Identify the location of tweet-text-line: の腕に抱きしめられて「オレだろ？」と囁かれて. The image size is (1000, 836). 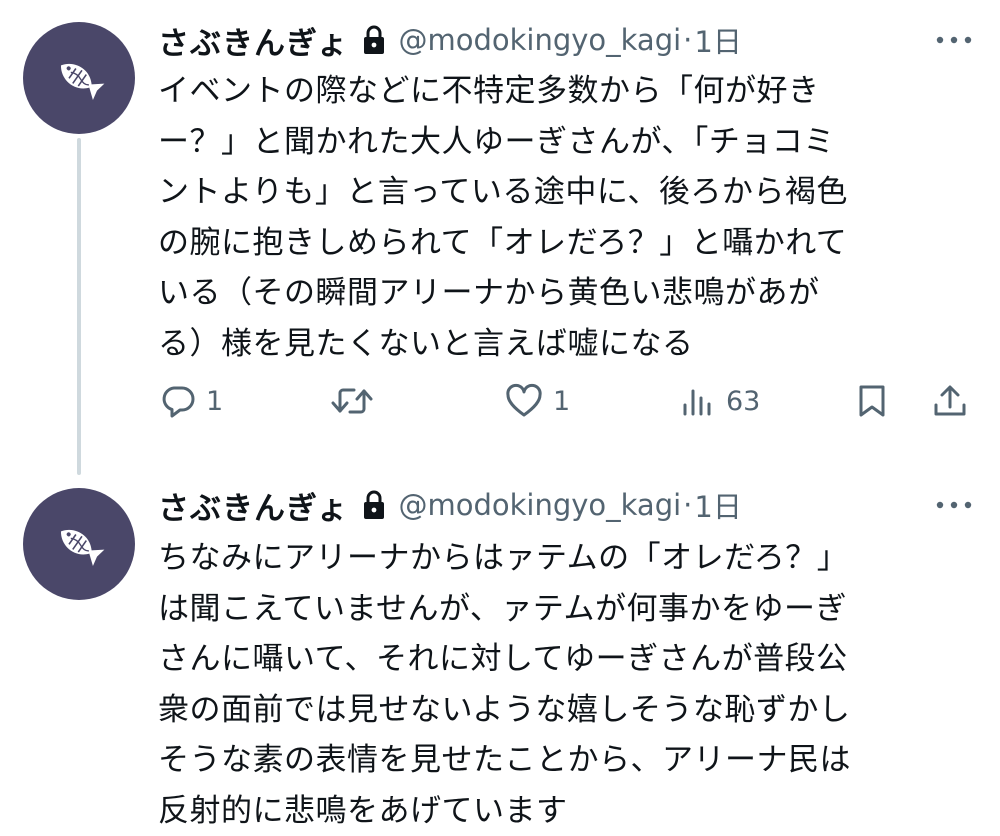
(558, 243).